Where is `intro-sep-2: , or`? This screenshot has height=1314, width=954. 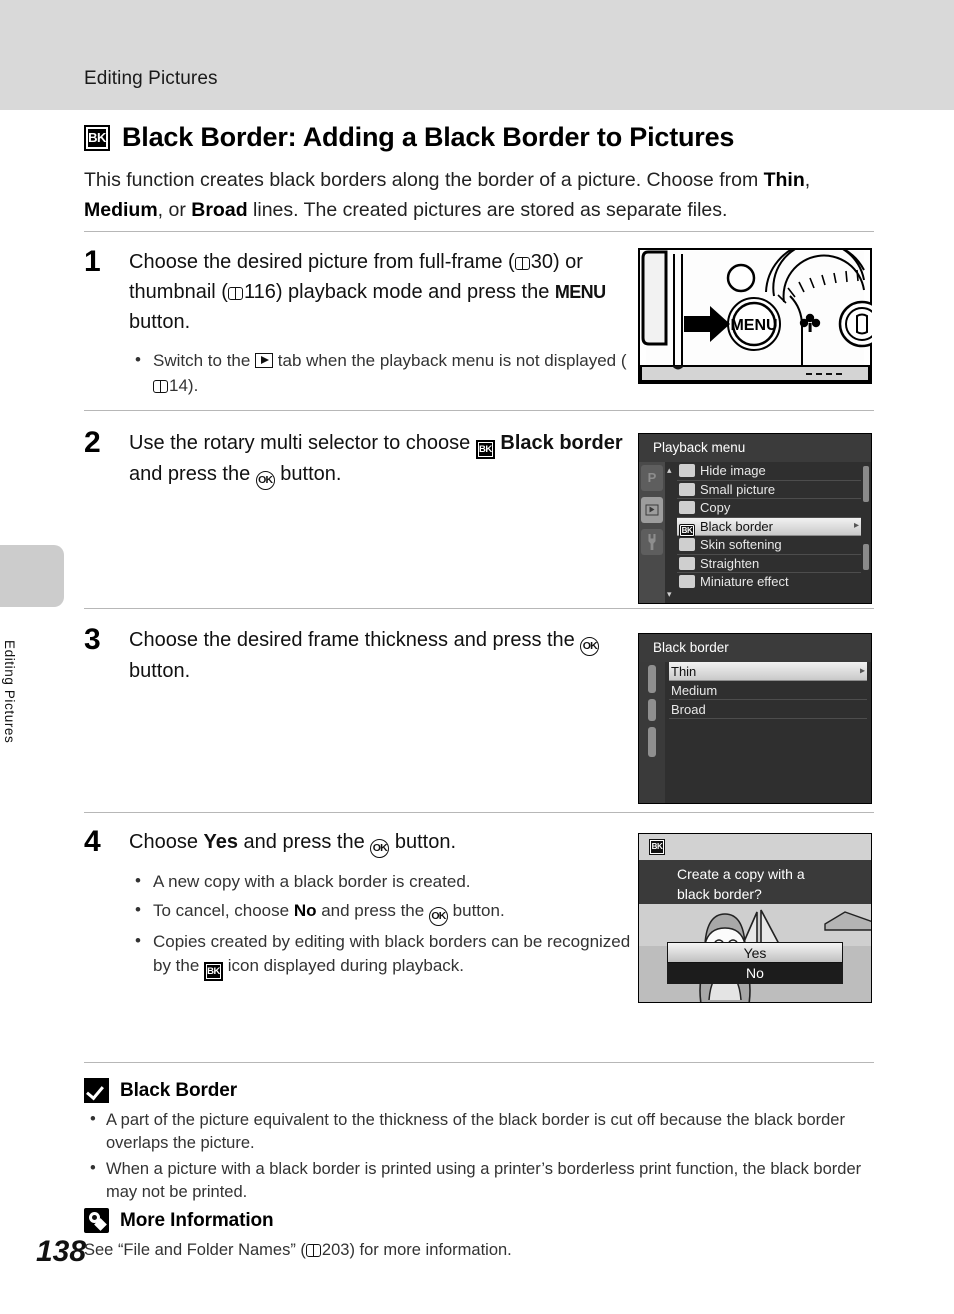 intro-sep-2: , or is located at coordinates (174, 209).